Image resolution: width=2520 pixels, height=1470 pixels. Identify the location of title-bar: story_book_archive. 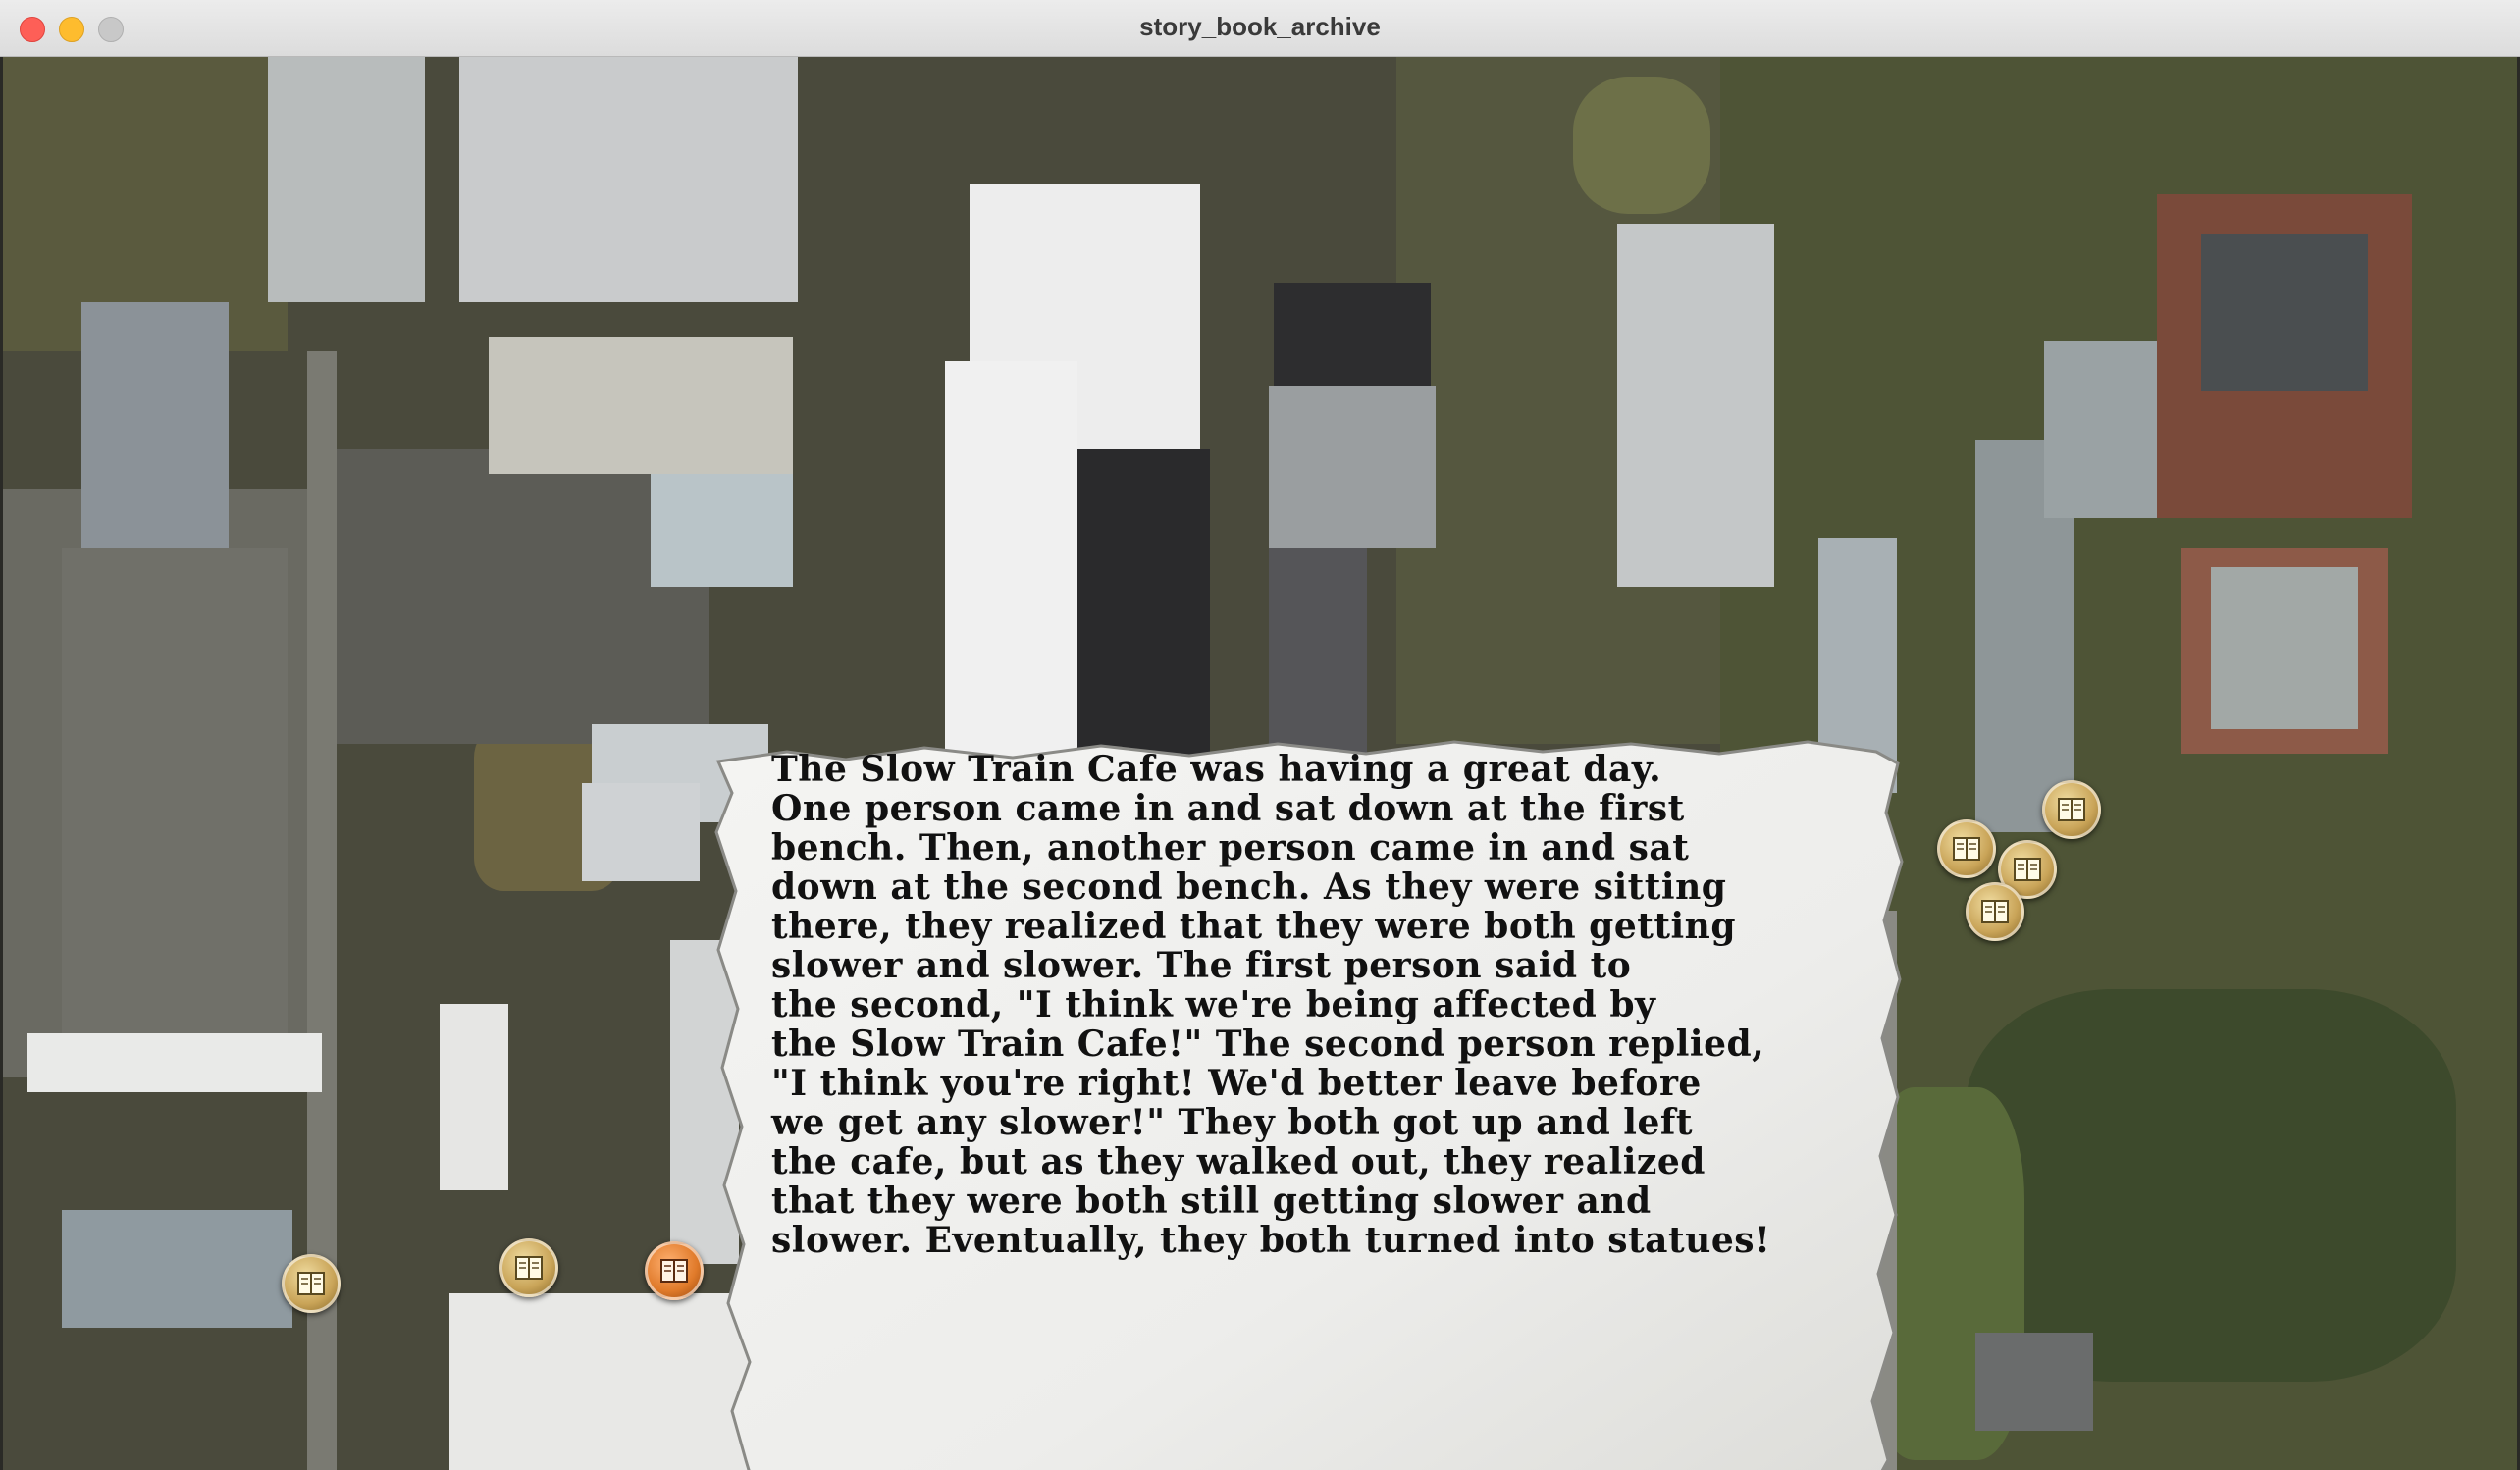
(1260, 28).